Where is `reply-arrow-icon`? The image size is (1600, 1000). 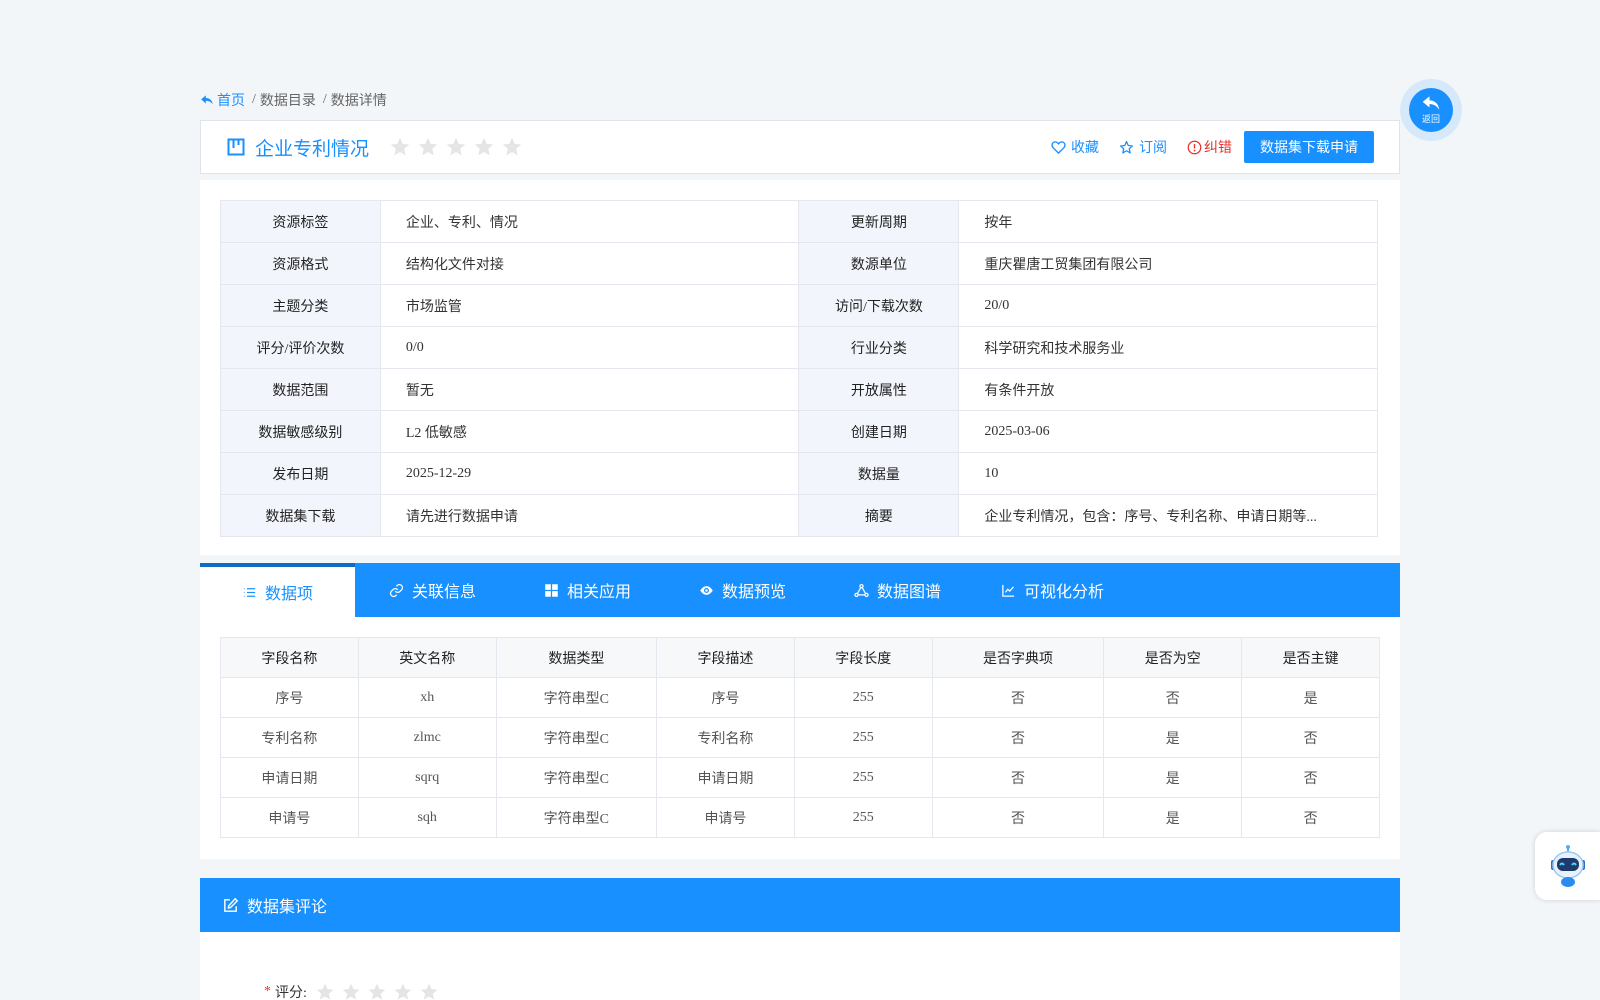 reply-arrow-icon is located at coordinates (1431, 103).